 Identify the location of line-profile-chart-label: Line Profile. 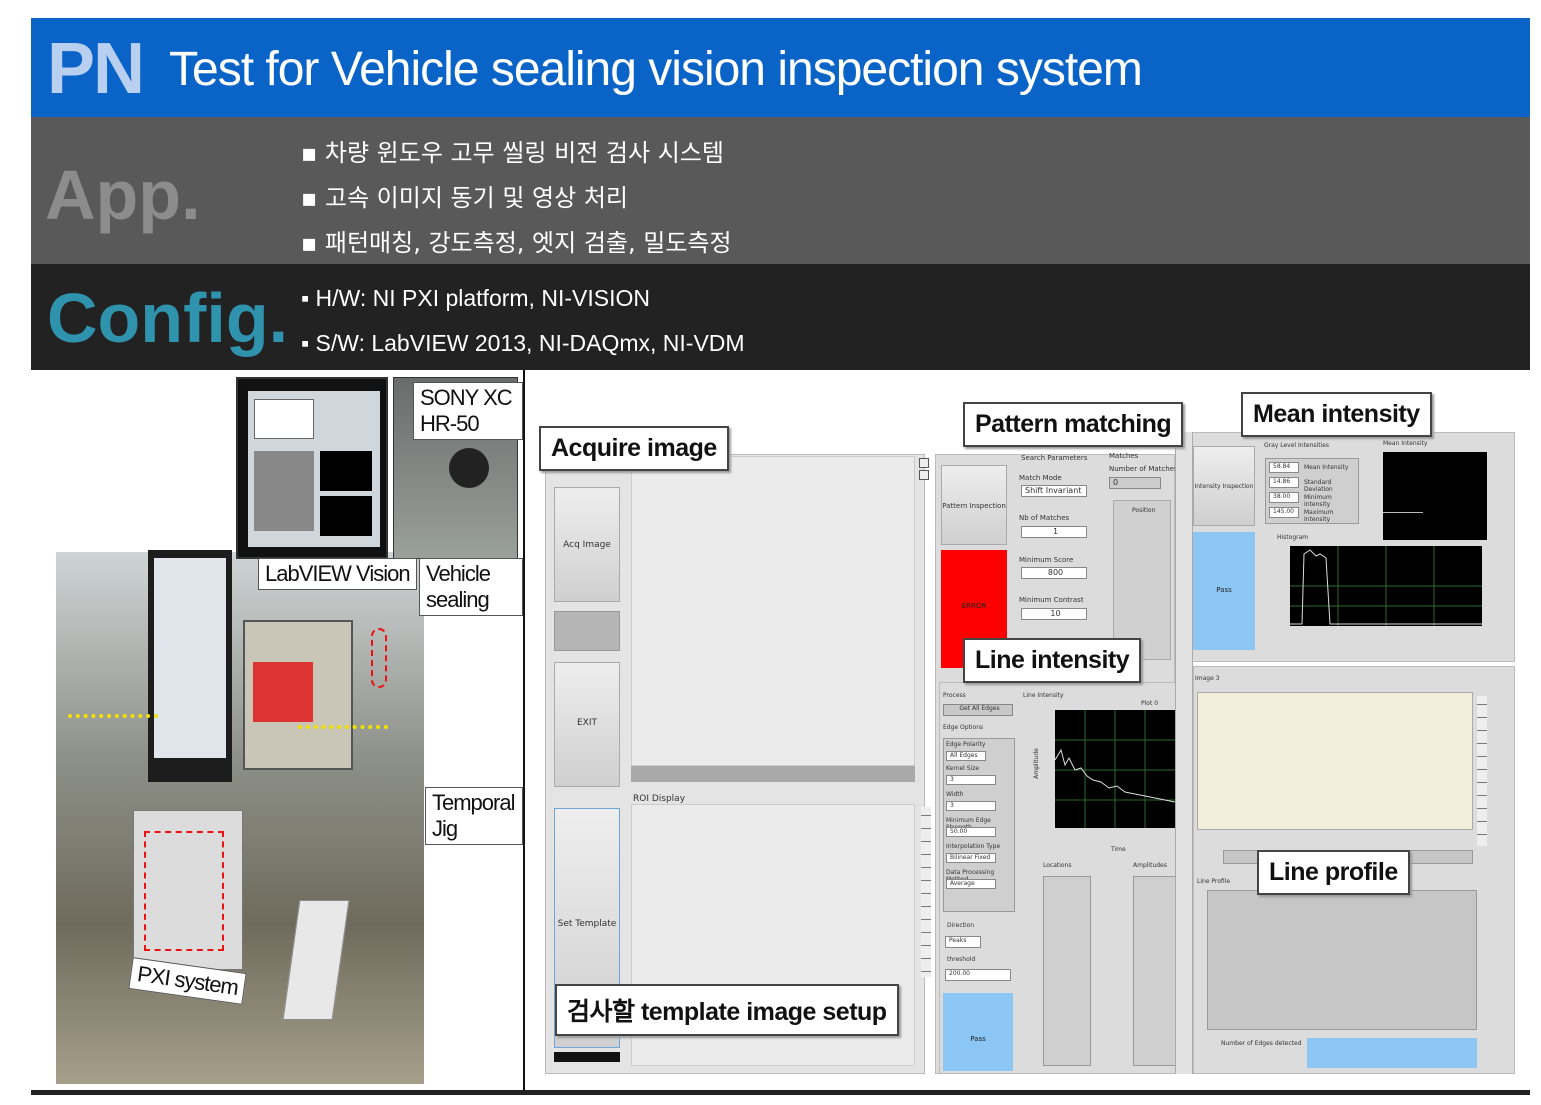
(1214, 881).